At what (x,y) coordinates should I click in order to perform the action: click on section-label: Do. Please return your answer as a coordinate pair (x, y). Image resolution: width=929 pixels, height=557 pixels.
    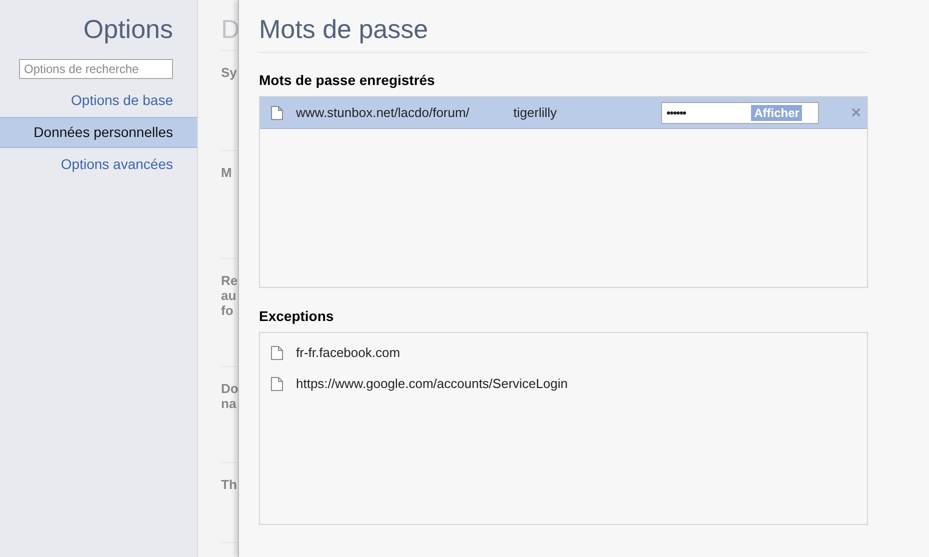
    Looking at the image, I should click on (229, 388).